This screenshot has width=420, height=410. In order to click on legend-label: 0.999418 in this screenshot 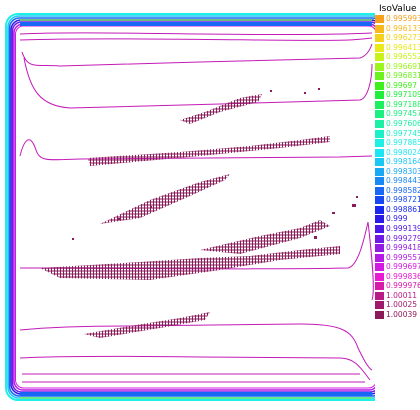, I will do `click(403, 248)`.